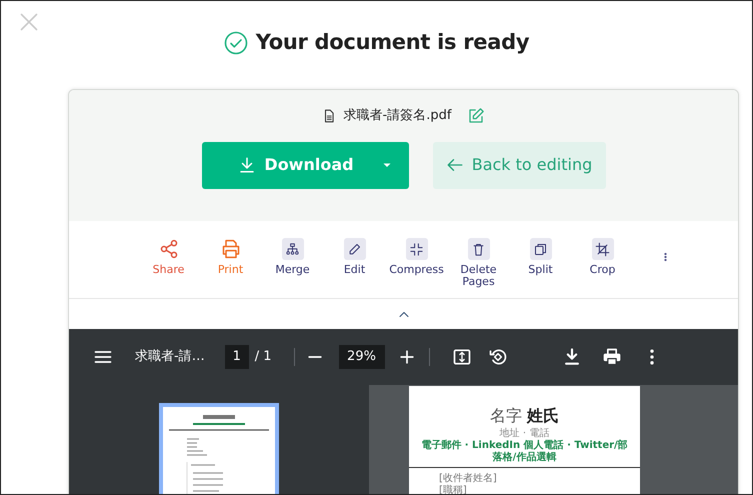 The width and height of the screenshot is (753, 495). What do you see at coordinates (498, 357) in the screenshot?
I see `rotate-icon` at bounding box center [498, 357].